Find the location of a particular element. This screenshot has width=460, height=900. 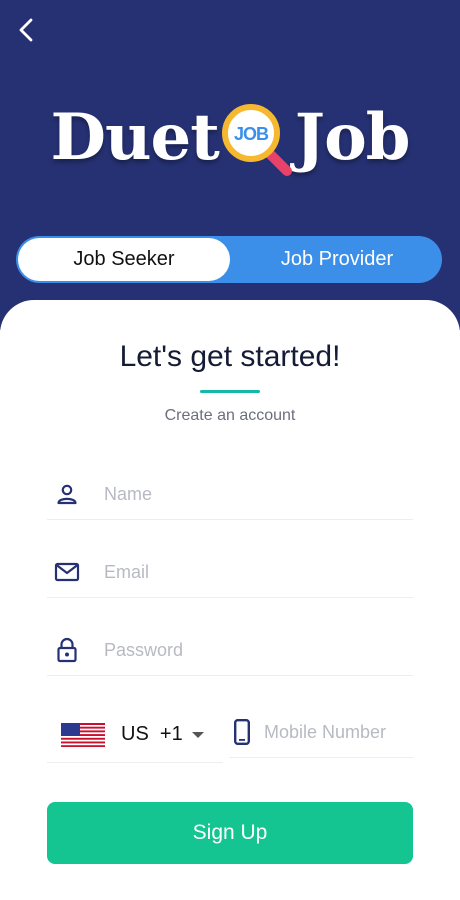

name-input is located at coordinates (244, 494).